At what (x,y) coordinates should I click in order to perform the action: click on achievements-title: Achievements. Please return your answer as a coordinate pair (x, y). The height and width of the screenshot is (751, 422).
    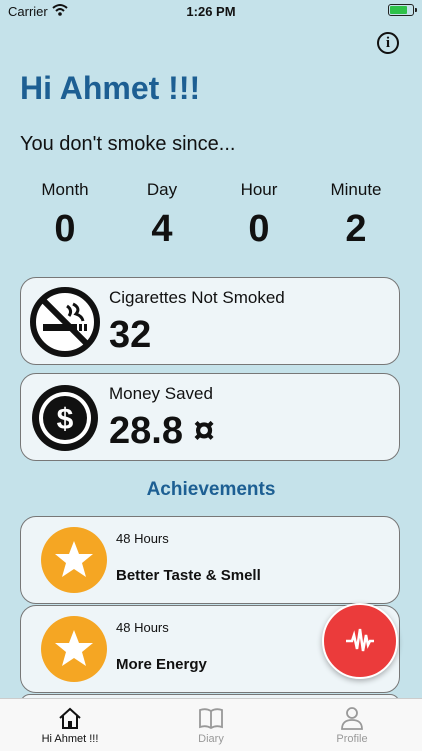
    Looking at the image, I should click on (211, 489).